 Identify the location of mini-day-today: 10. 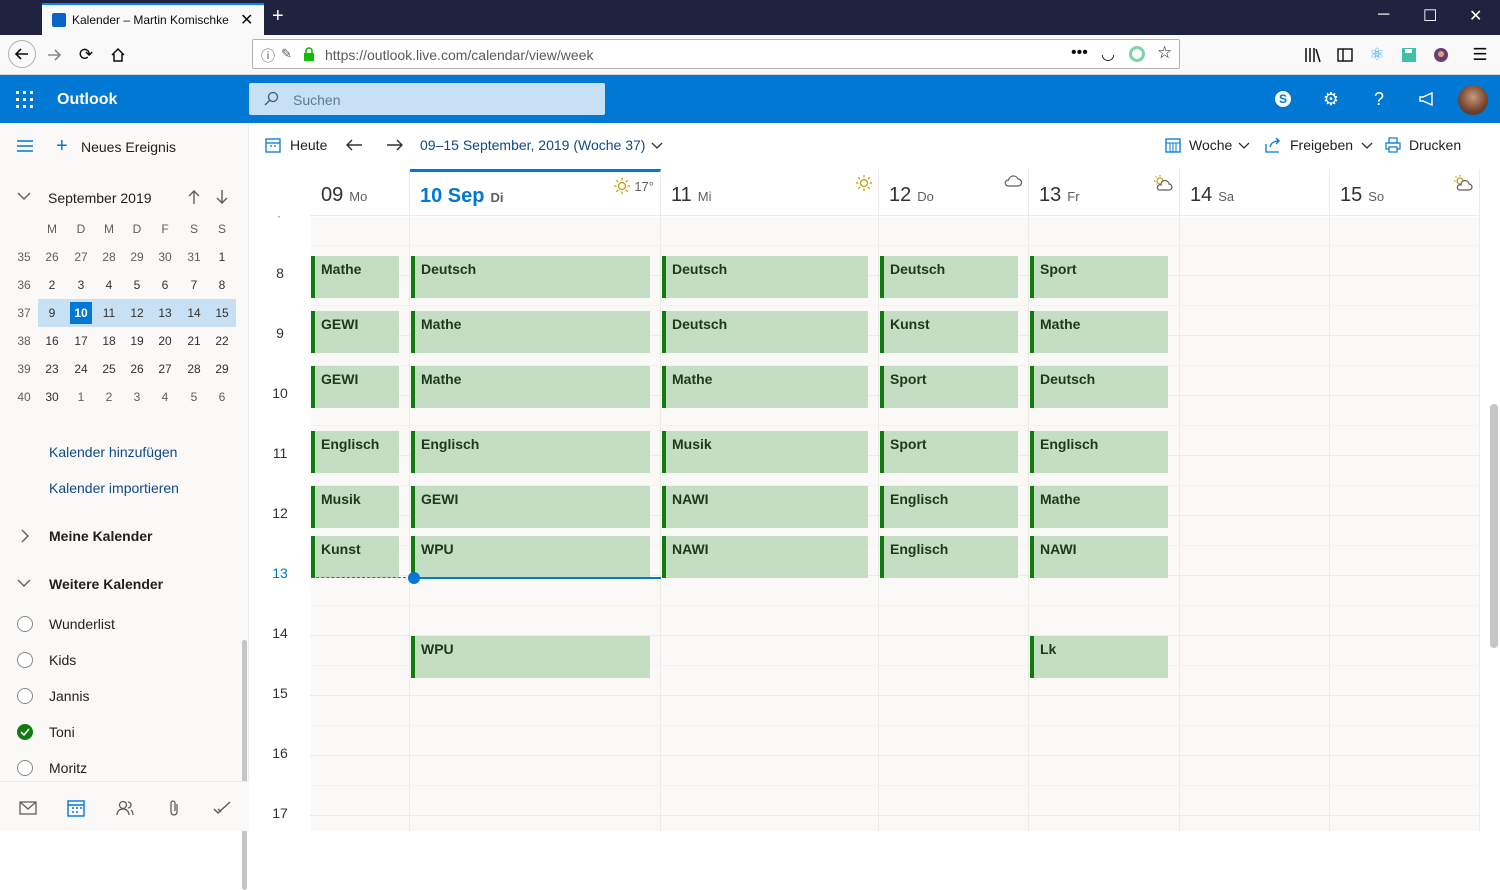
(81, 313).